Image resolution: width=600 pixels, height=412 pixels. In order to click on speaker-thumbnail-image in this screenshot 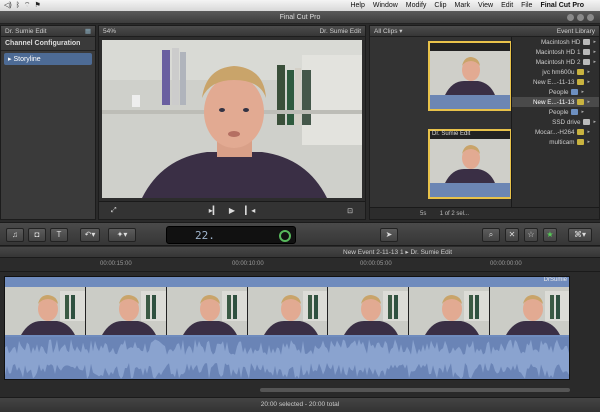, I will do `click(470, 161)`.